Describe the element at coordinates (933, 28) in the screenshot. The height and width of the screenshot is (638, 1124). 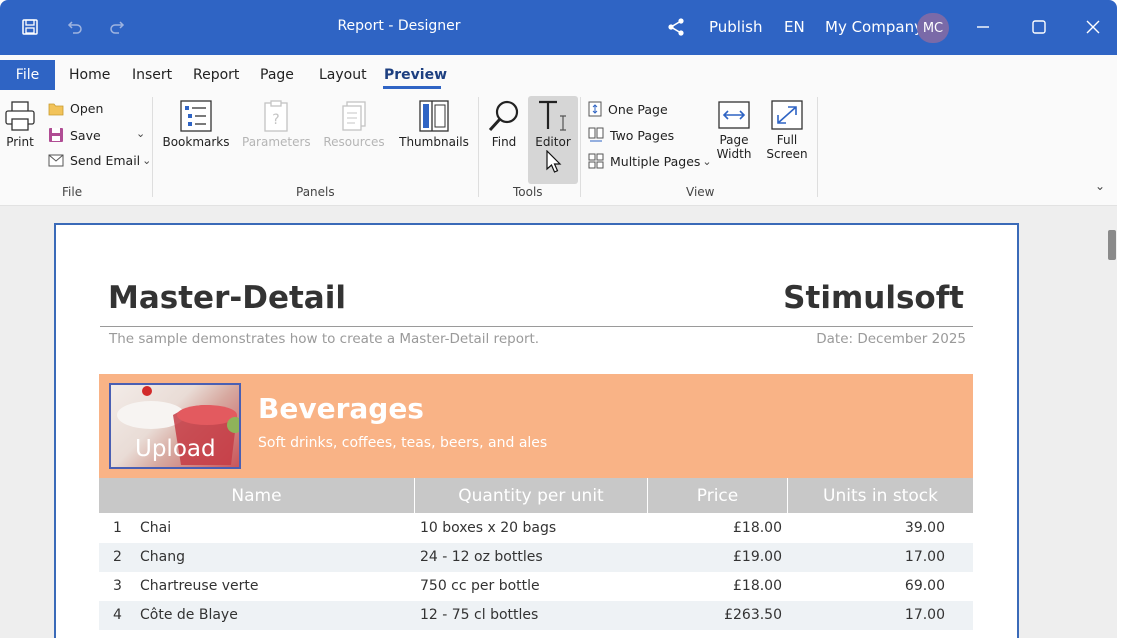
I see `avatar: MC` at that location.